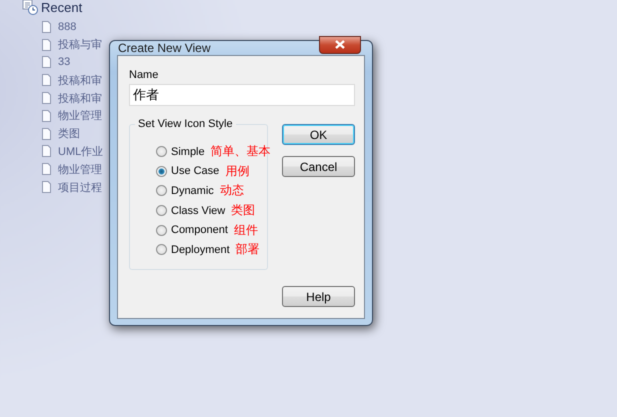 This screenshot has width=617, height=417. What do you see at coordinates (243, 211) in the screenshot?
I see `annotation-text: 类图` at bounding box center [243, 211].